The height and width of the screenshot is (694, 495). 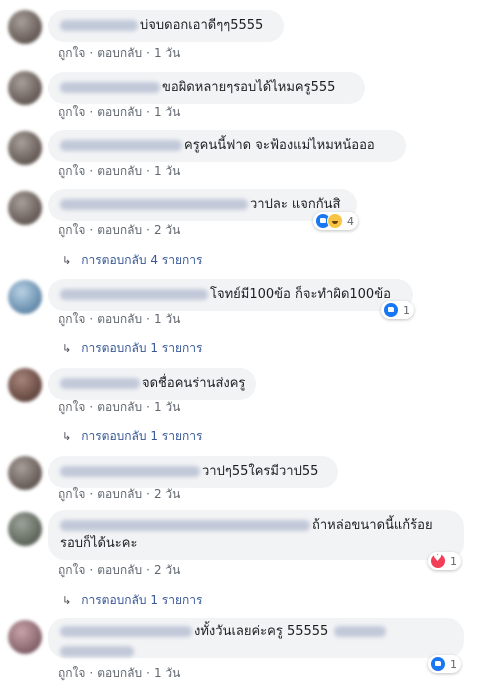 I want to click on comment-text: ขอผิดหลายๆรอบได้ไหมครู555, so click(x=249, y=87).